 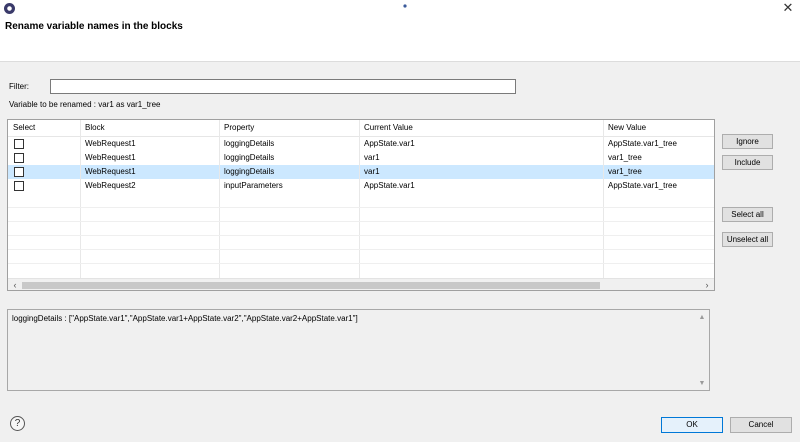 I want to click on scrollbar-thumb, so click(x=311, y=285).